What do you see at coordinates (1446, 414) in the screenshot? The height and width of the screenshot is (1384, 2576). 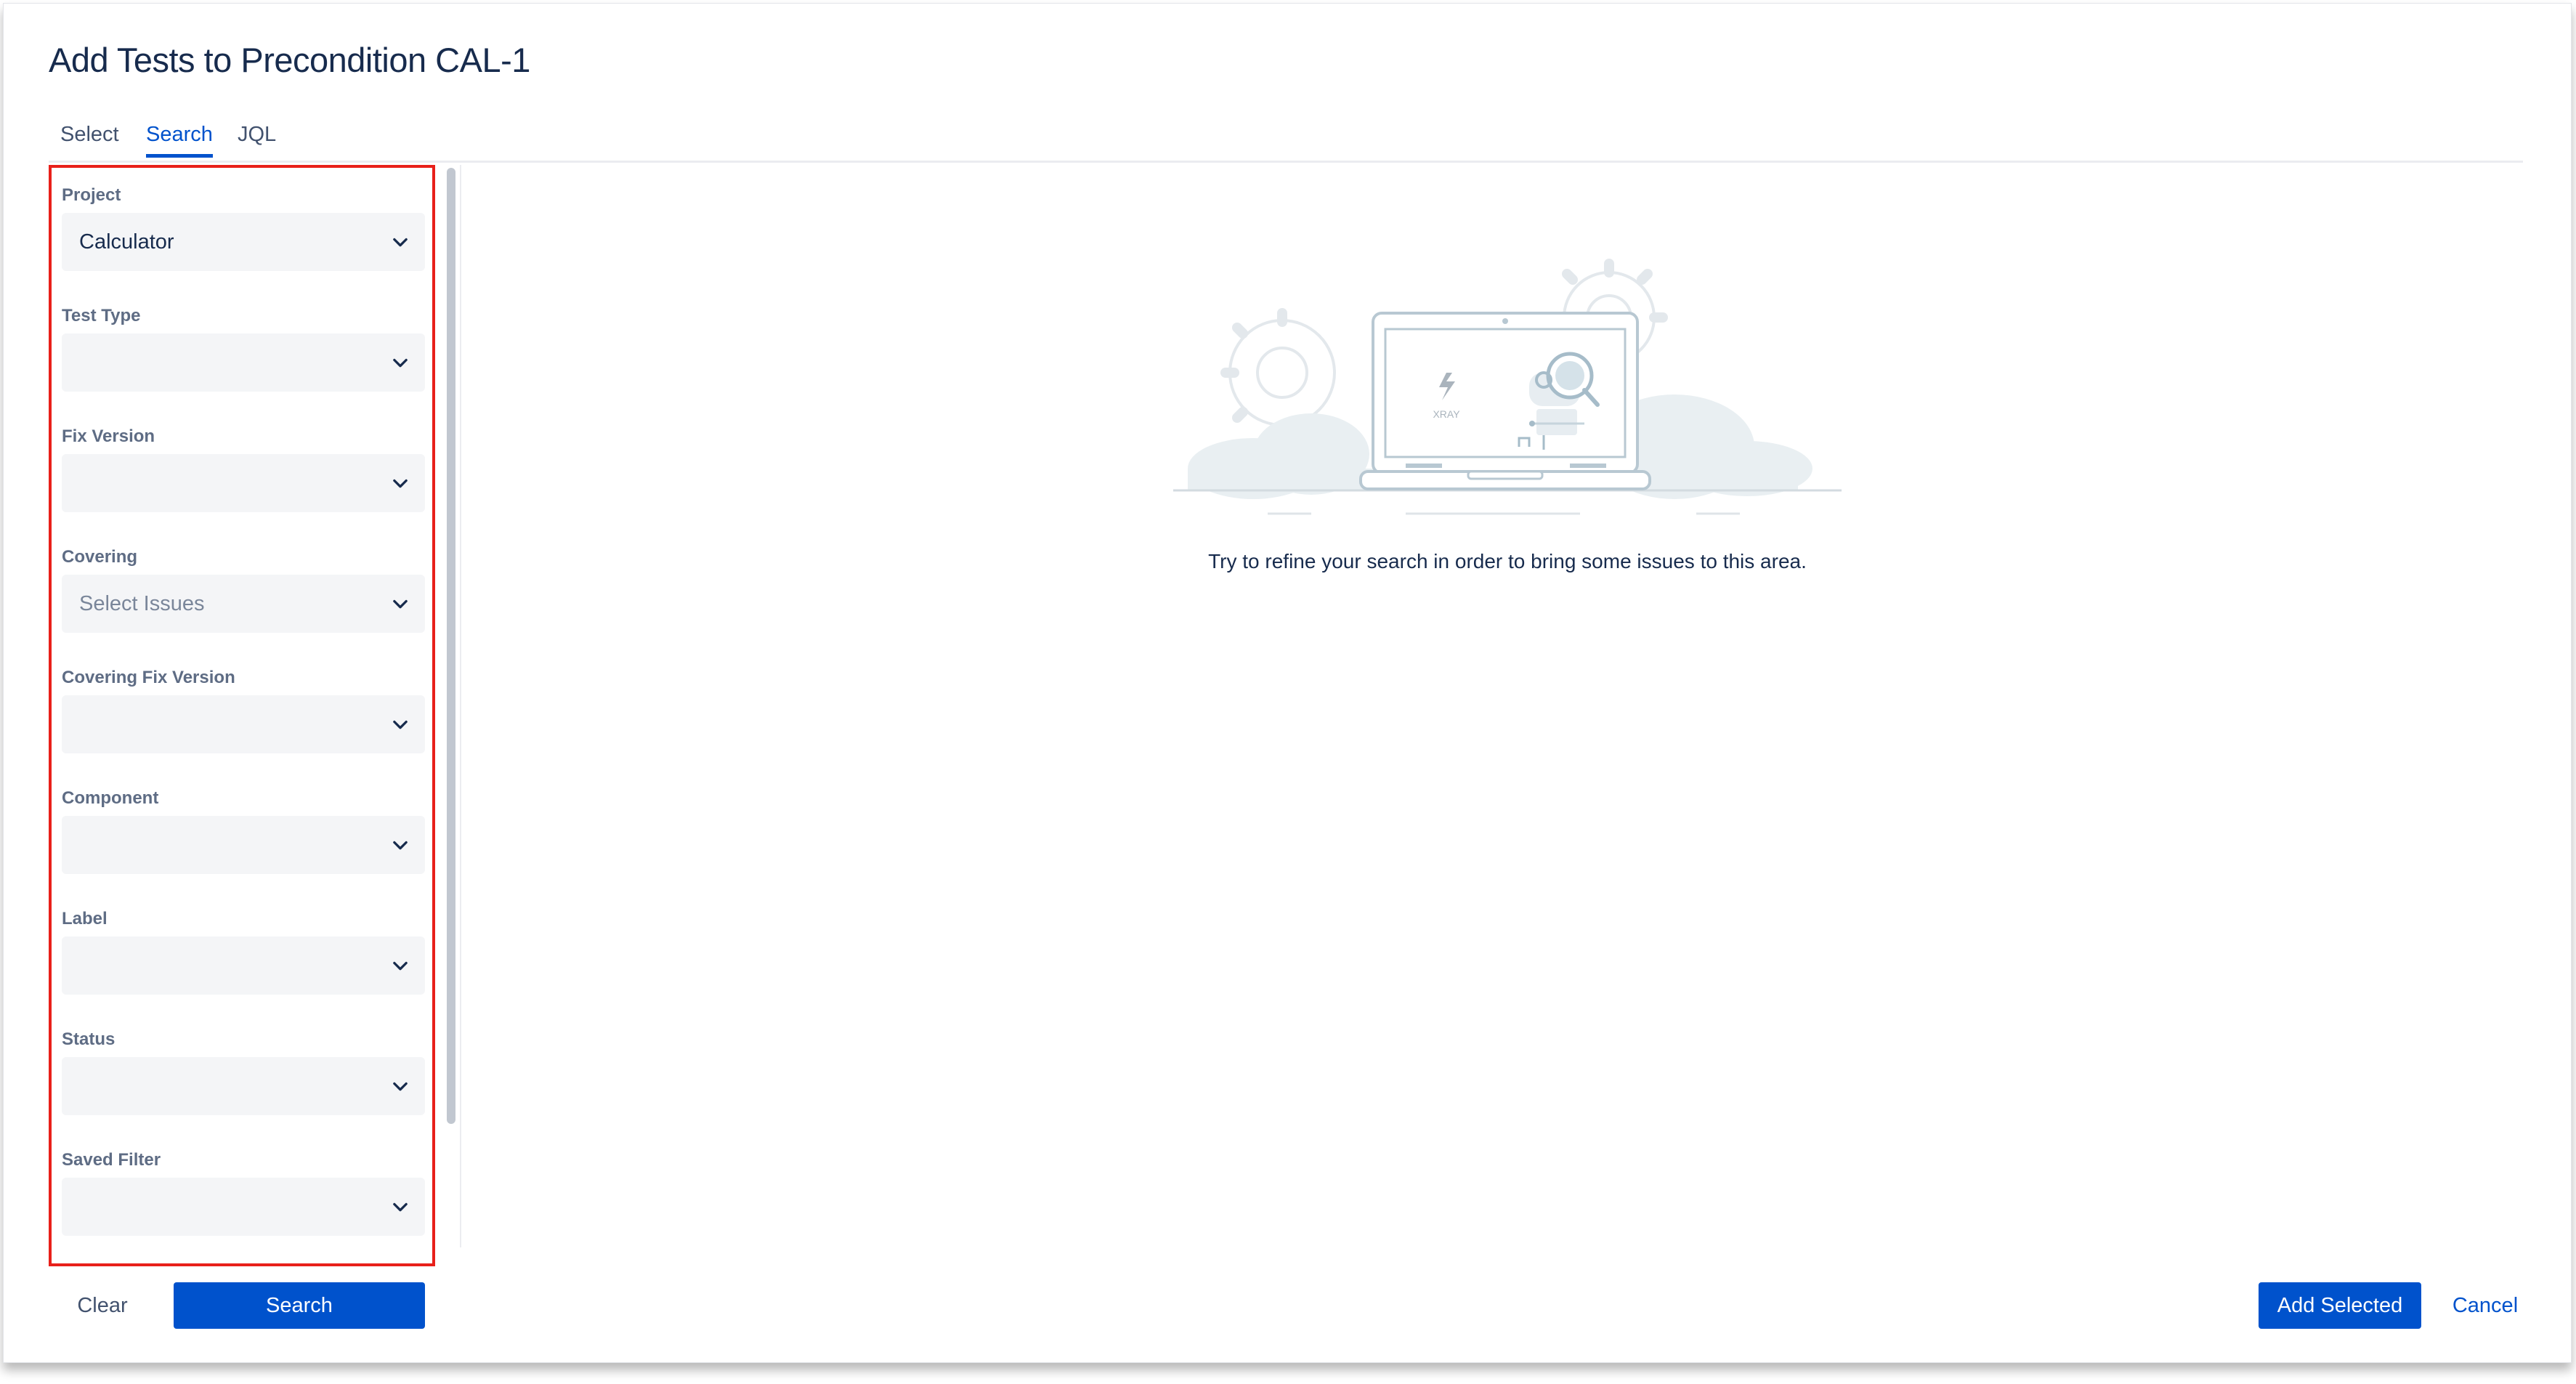 I see `illustration-text: XRAY` at bounding box center [1446, 414].